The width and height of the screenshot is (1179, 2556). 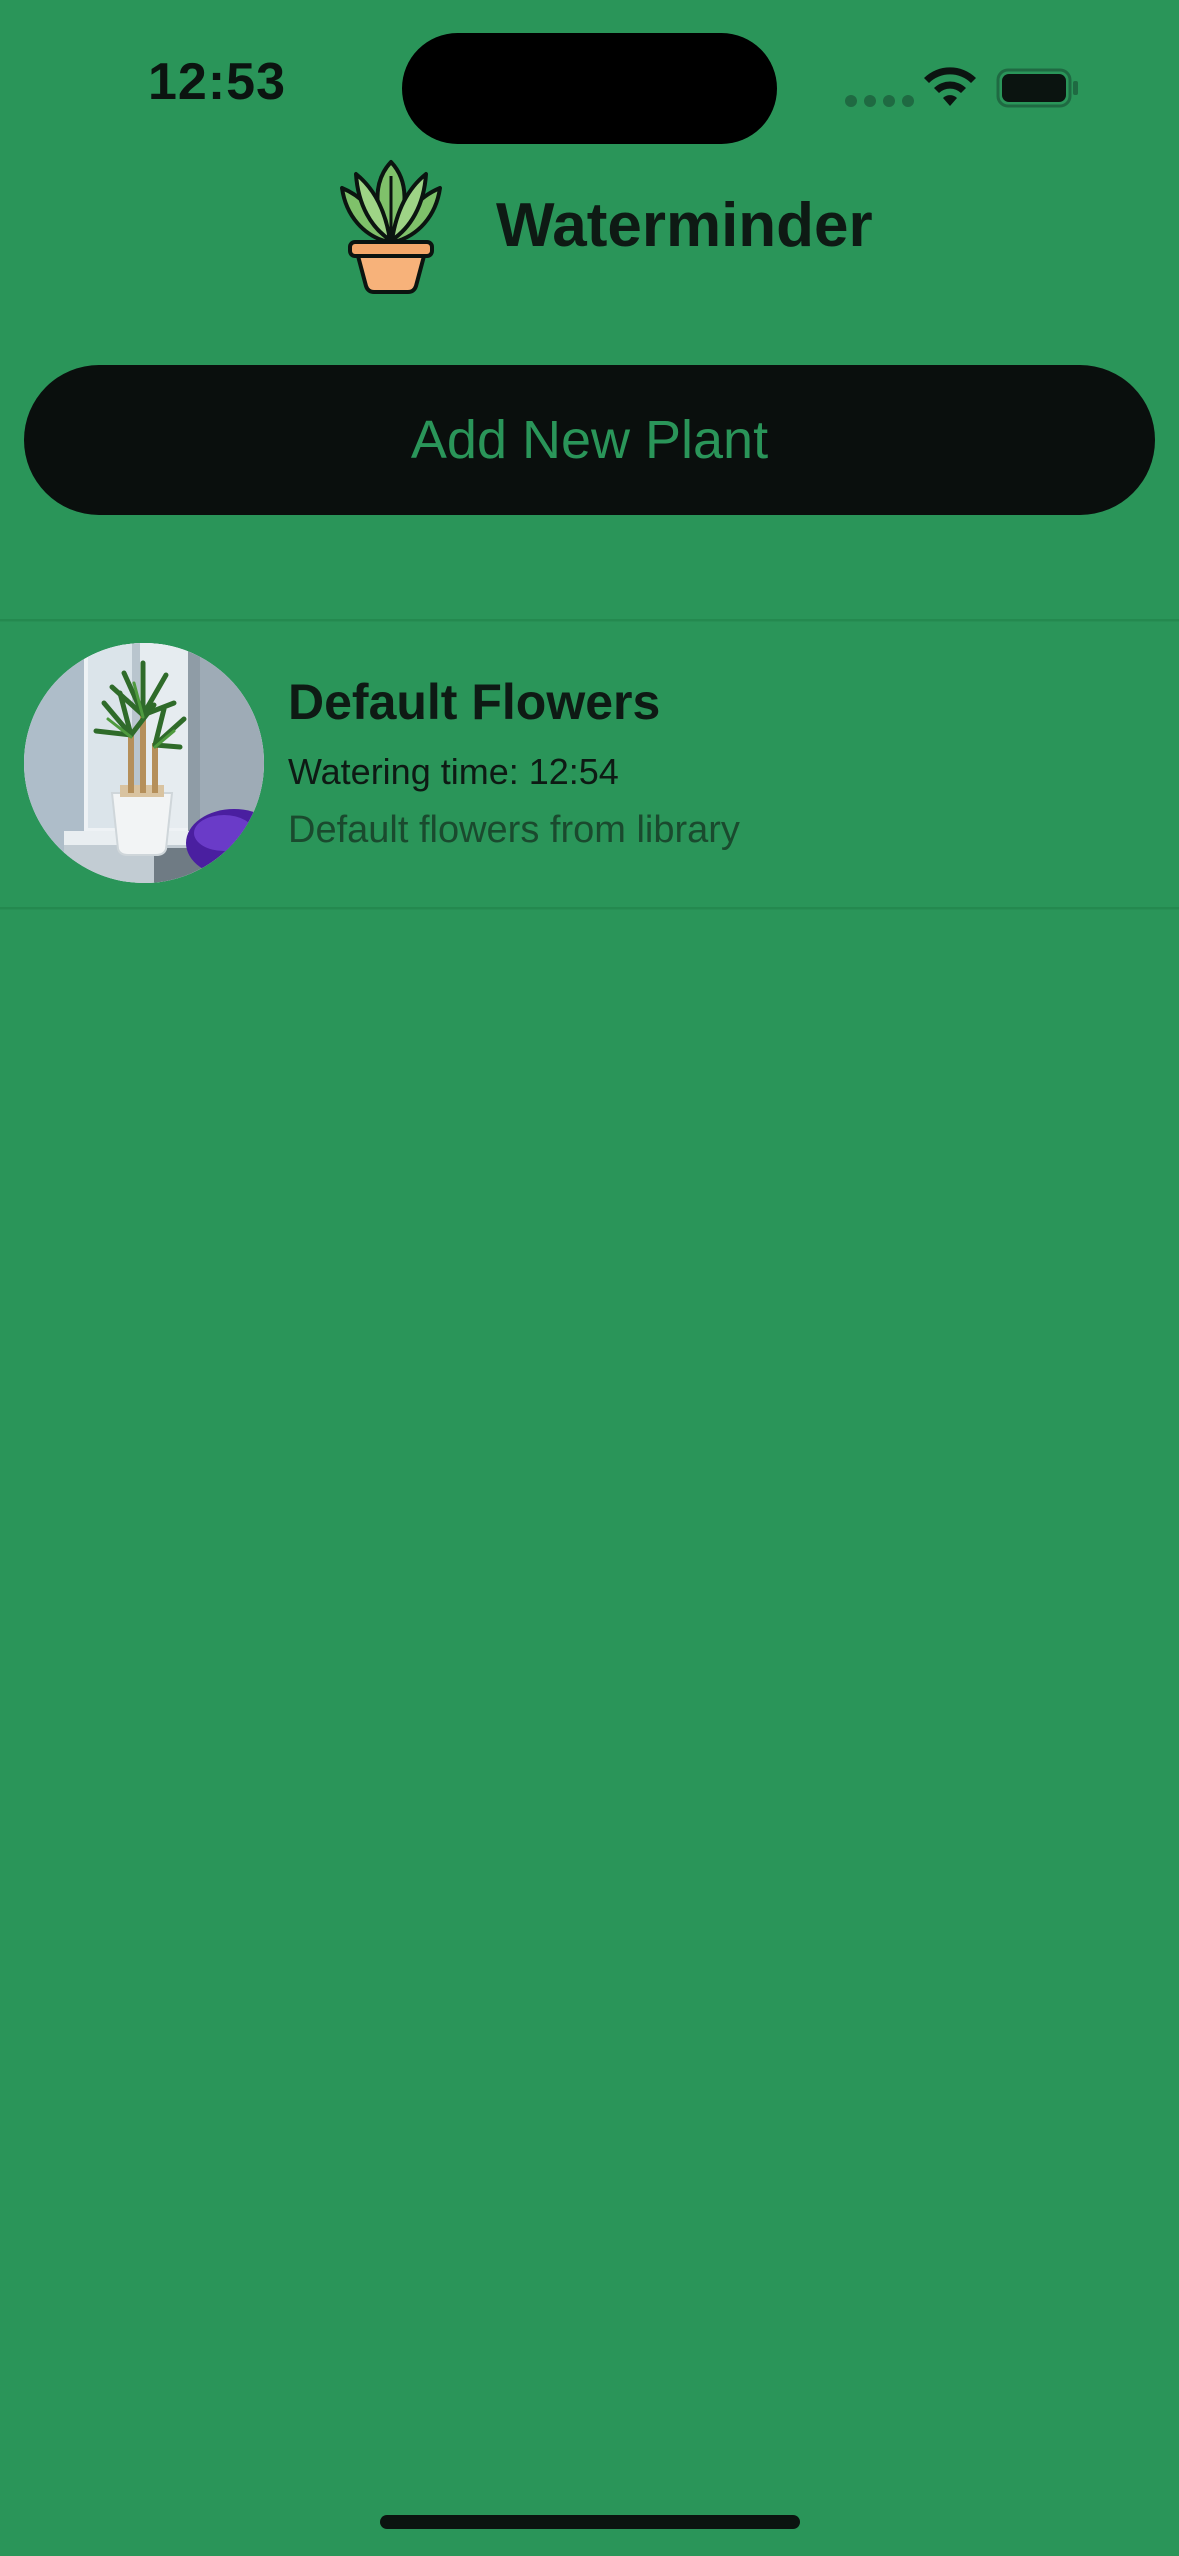 What do you see at coordinates (514, 830) in the screenshot?
I see `plant-description: Default flowers from library` at bounding box center [514, 830].